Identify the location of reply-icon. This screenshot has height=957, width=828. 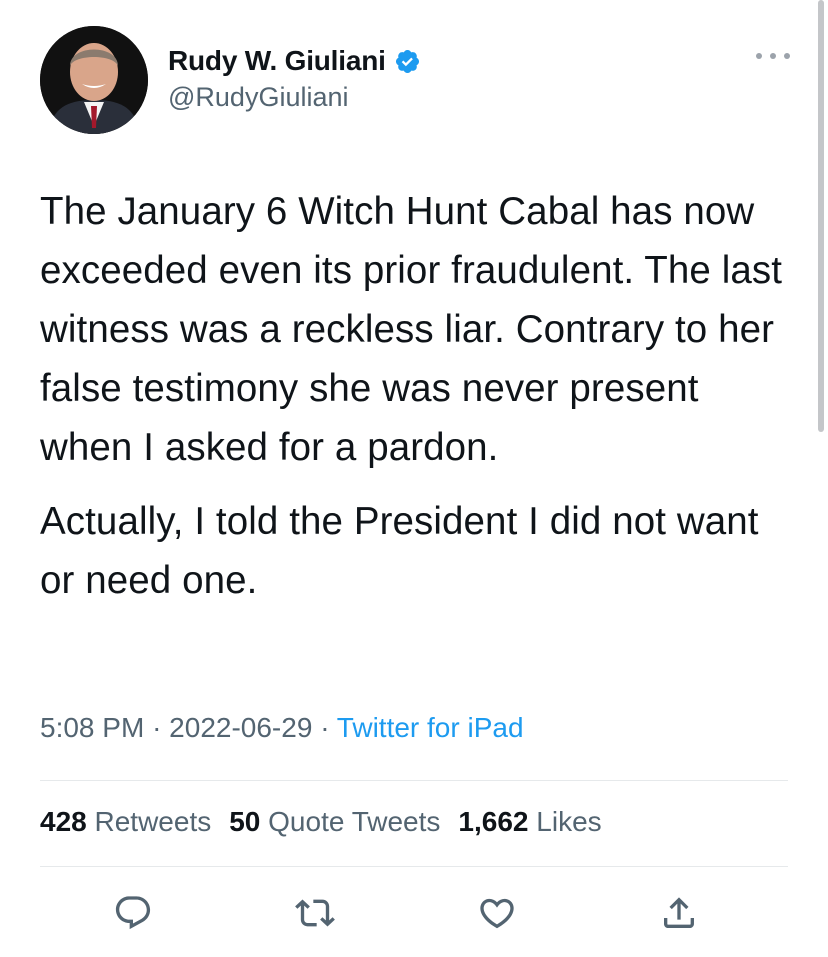
(133, 913).